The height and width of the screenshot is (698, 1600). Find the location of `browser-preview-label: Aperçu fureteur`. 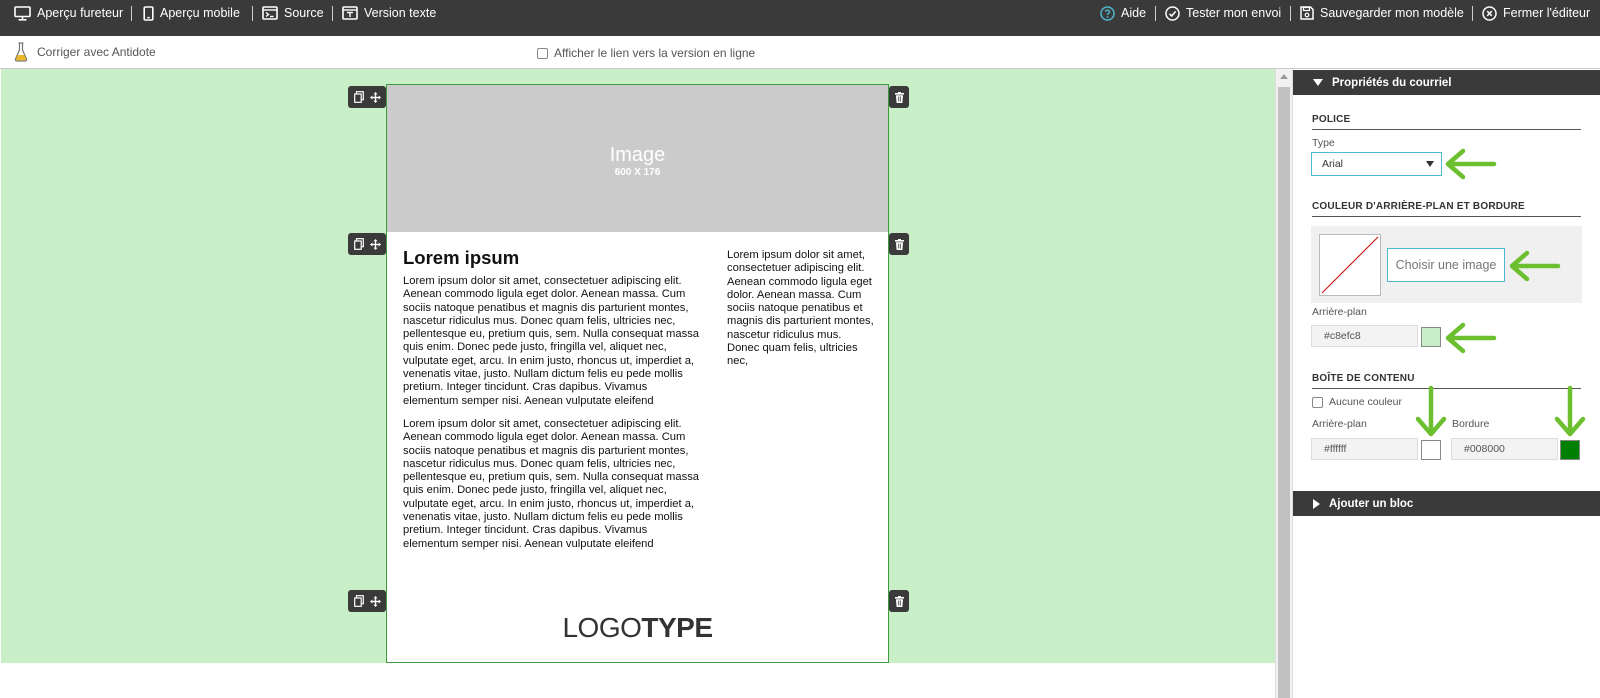

browser-preview-label: Aperçu fureteur is located at coordinates (80, 13).